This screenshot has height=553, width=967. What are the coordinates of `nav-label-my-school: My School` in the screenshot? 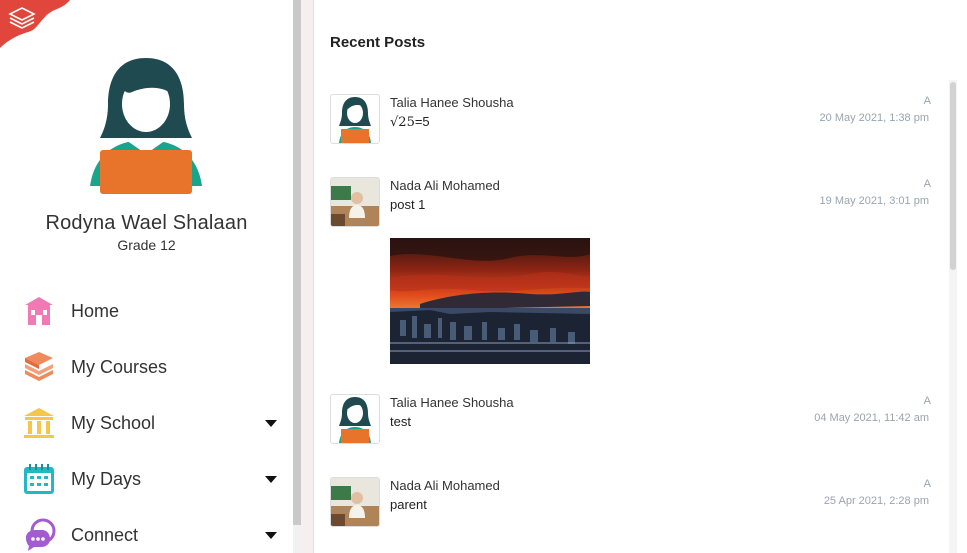 It's located at (113, 422).